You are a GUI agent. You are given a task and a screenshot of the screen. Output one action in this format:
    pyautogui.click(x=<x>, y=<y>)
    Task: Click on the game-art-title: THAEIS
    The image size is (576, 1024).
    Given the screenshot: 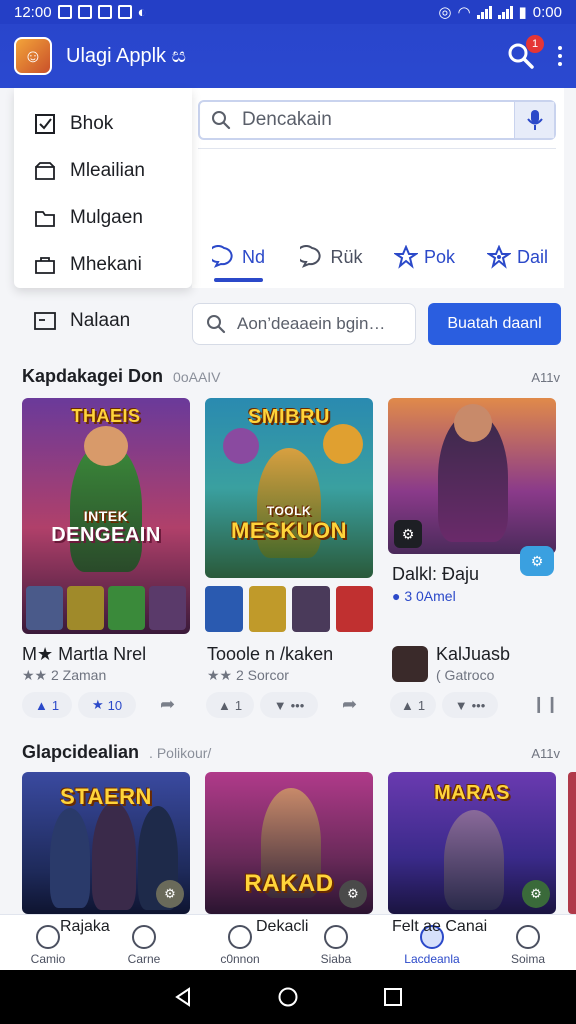 What is the action you would take?
    pyautogui.click(x=106, y=416)
    